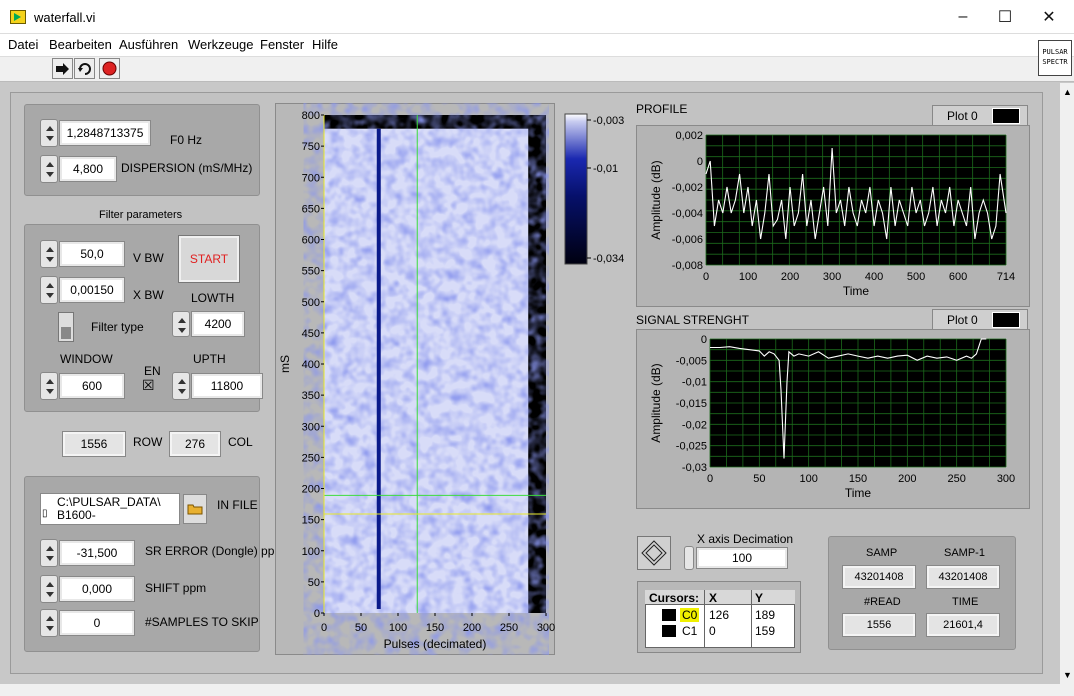  I want to click on cursor-c1-icon, so click(669, 631).